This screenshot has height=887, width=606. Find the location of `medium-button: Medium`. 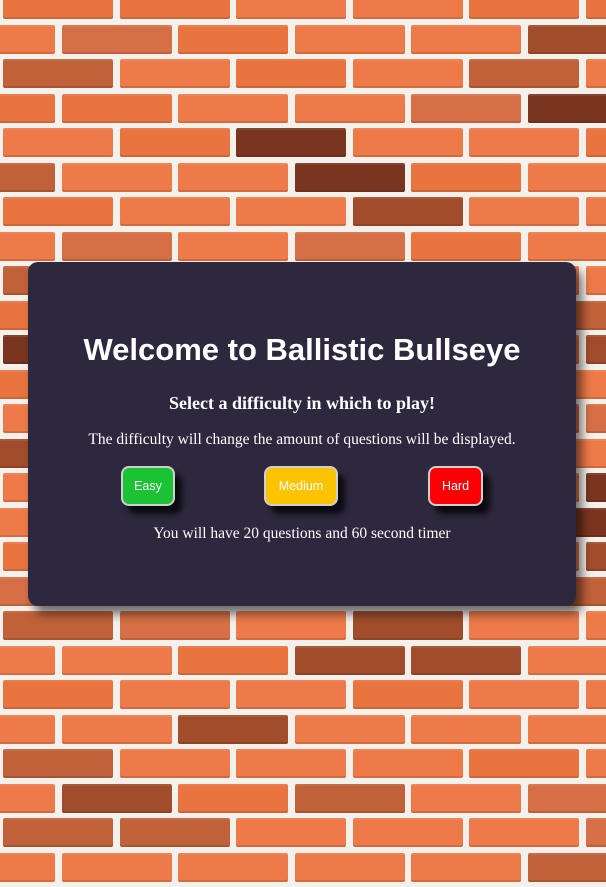

medium-button: Medium is located at coordinates (301, 486).